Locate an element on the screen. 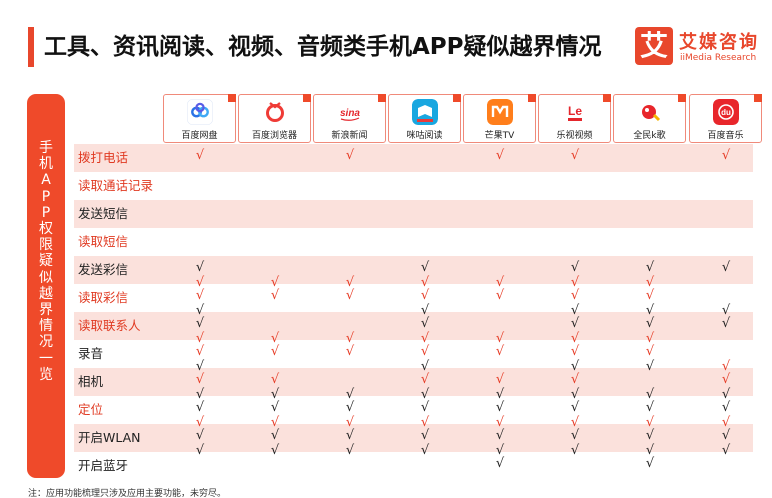 This screenshot has width=772, height=498. permission-label: 读取短信 is located at coordinates (103, 241).